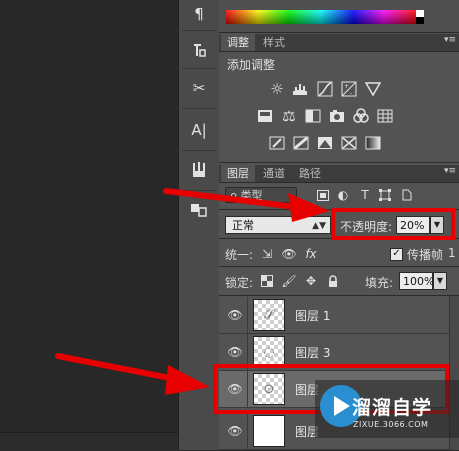 Image resolution: width=459 pixels, height=451 pixels. I want to click on arrow-to-opacity, so click(246, 205).